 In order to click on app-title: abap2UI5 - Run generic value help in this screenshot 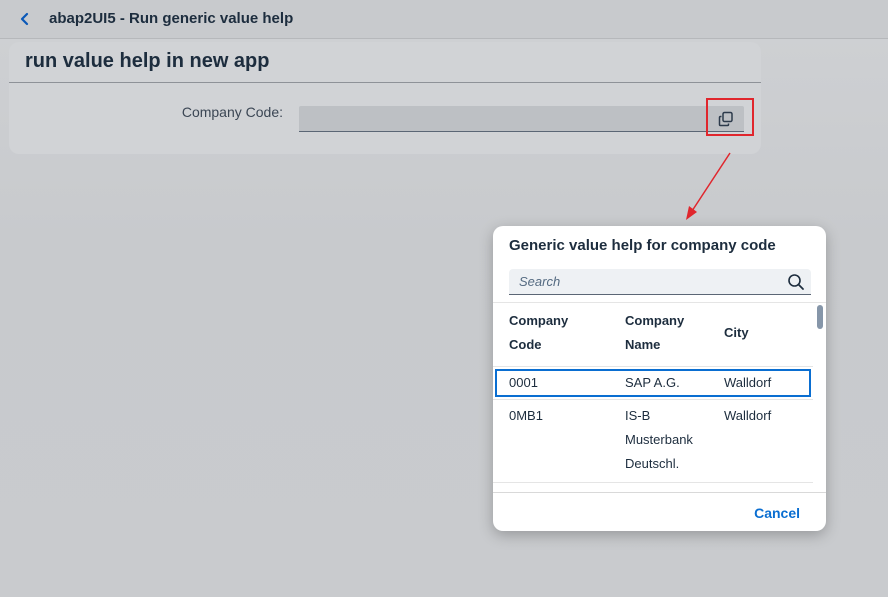, I will do `click(171, 18)`.